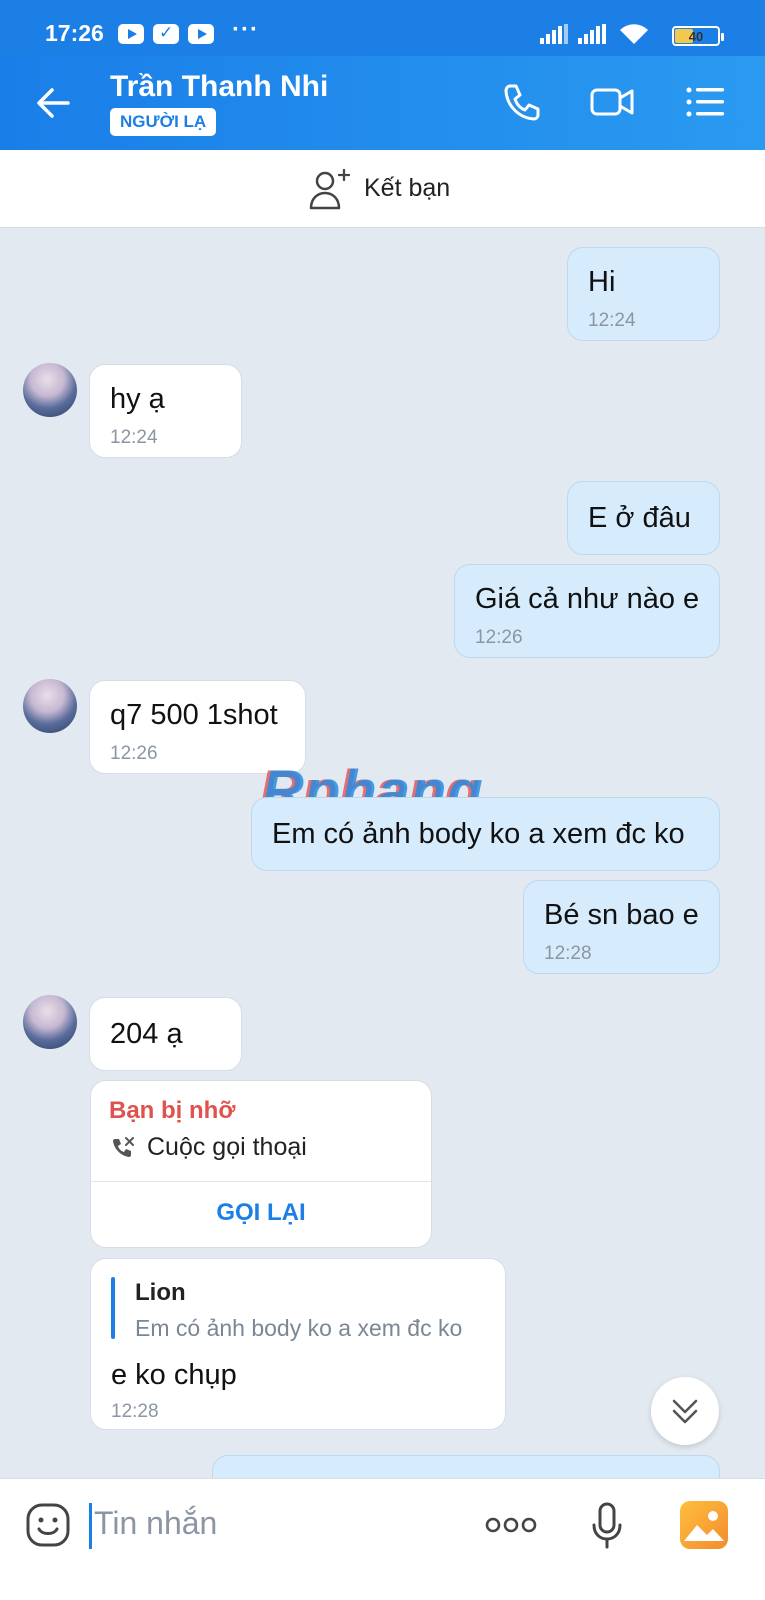  I want to click on scroll-to-bottom-button, so click(685, 1411).